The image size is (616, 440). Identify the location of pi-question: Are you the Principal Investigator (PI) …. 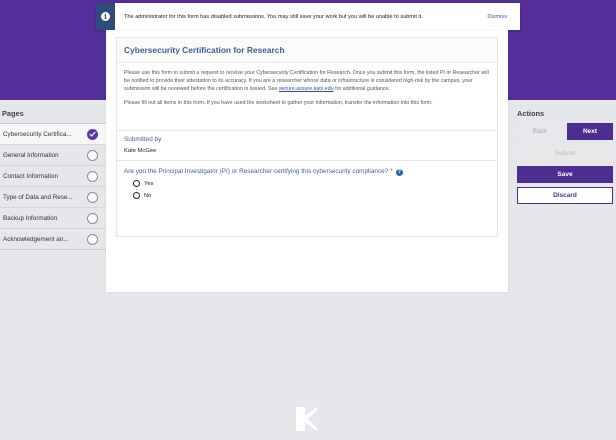
(263, 172).